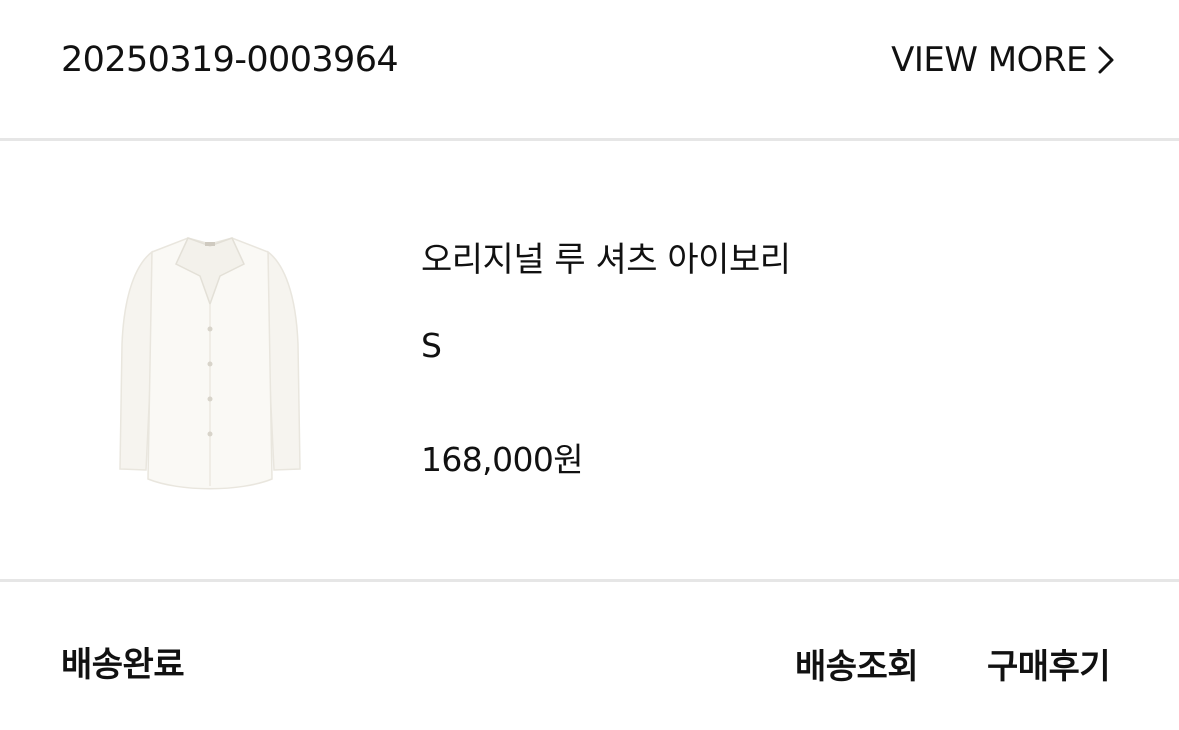  What do you see at coordinates (989, 60) in the screenshot?
I see `view-more-label: VIEW MORE` at bounding box center [989, 60].